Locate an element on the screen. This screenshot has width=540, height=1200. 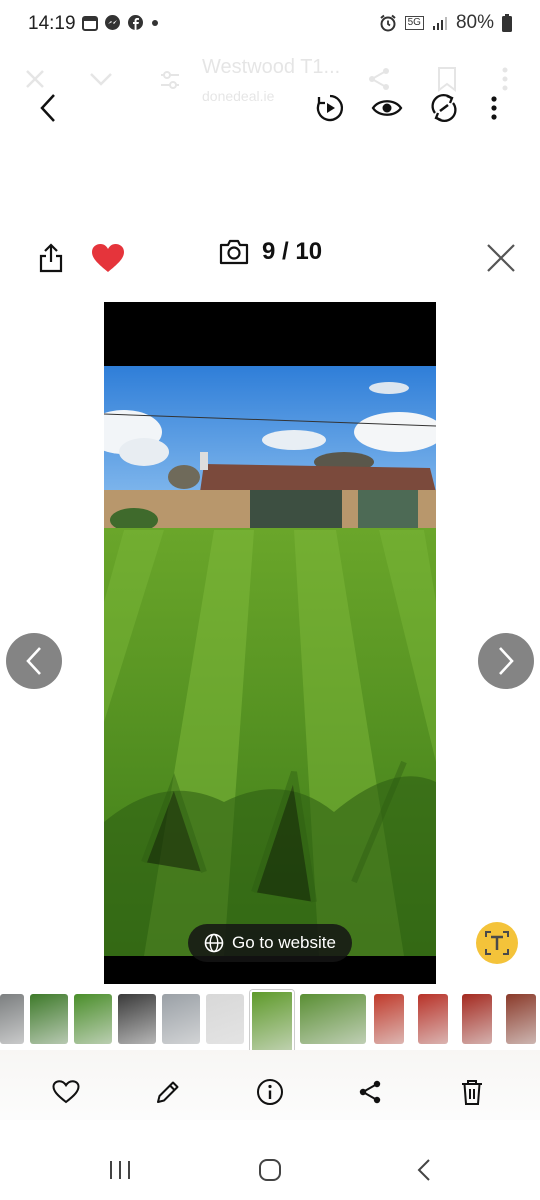
viewer-top-toolbar is located at coordinates (270, 108).